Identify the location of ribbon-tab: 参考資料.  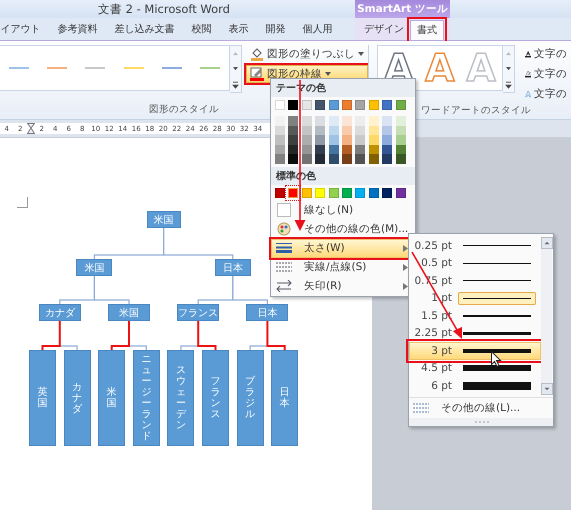
(77, 30).